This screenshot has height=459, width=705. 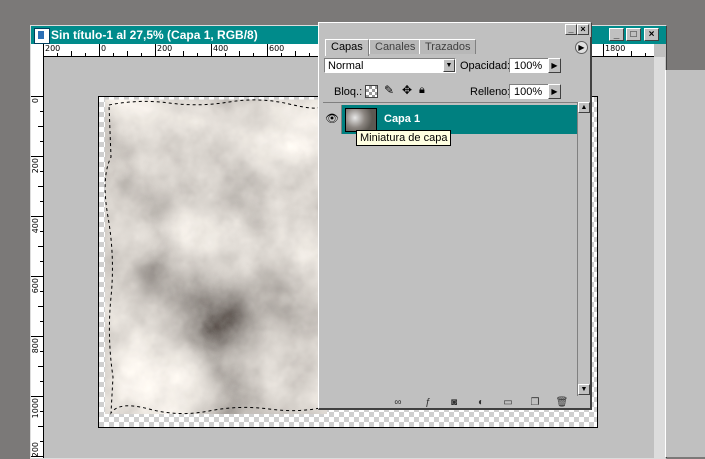 What do you see at coordinates (535, 403) in the screenshot?
I see `new-layer-icon: ❐` at bounding box center [535, 403].